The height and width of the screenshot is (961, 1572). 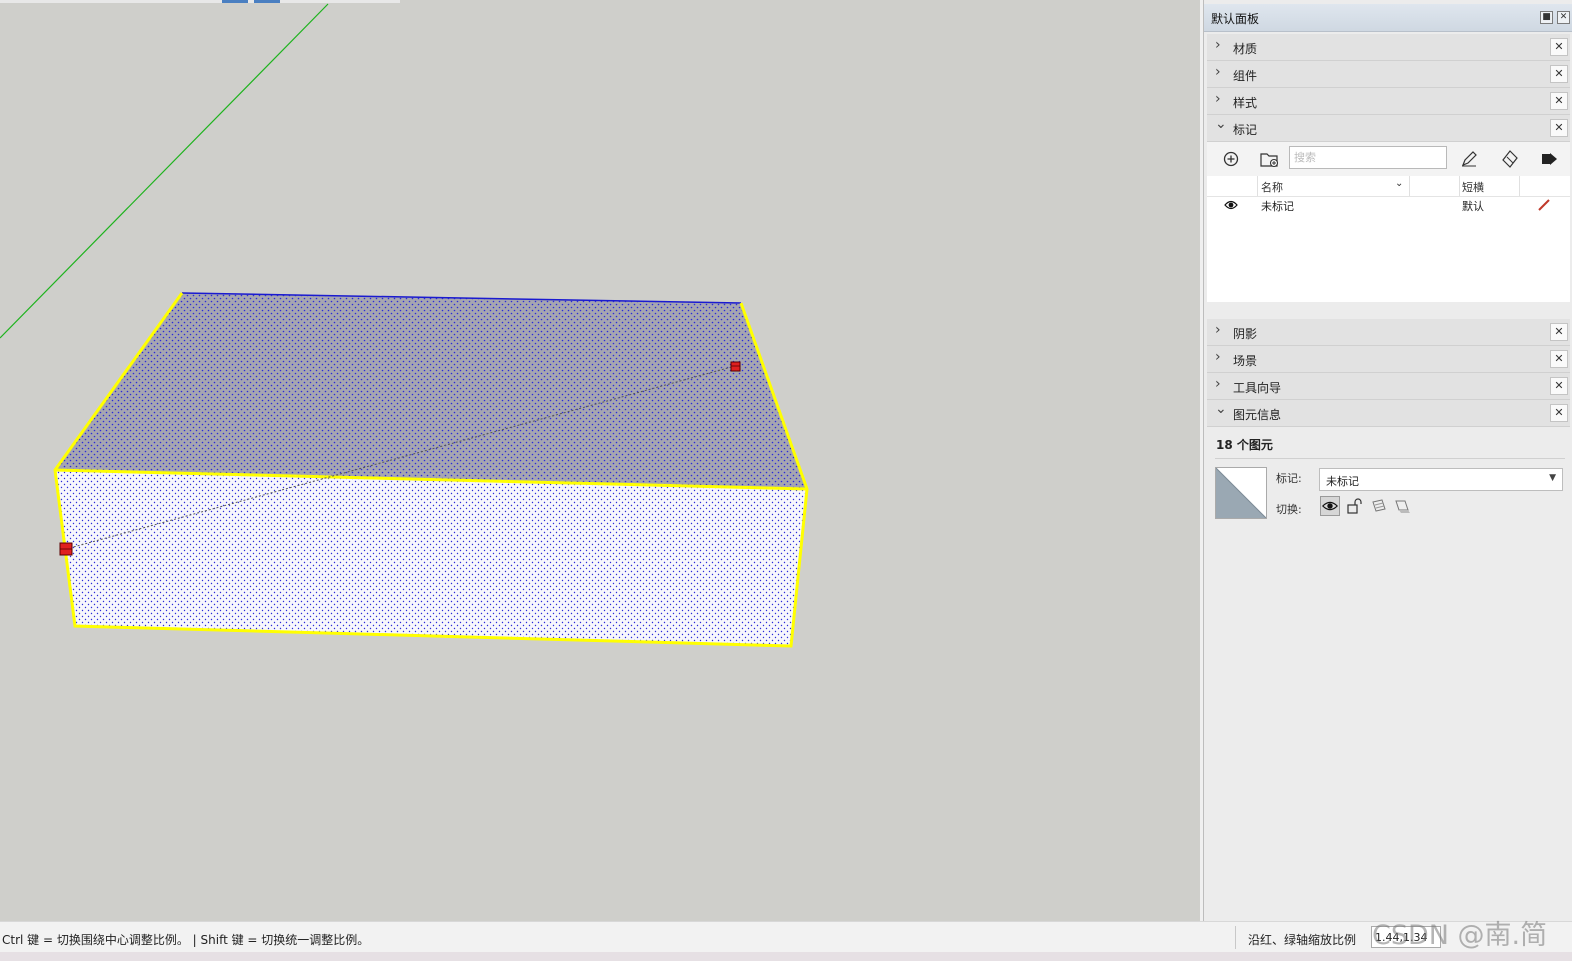 What do you see at coordinates (1544, 205) in the screenshot?
I see `tag-color-pencil-icon` at bounding box center [1544, 205].